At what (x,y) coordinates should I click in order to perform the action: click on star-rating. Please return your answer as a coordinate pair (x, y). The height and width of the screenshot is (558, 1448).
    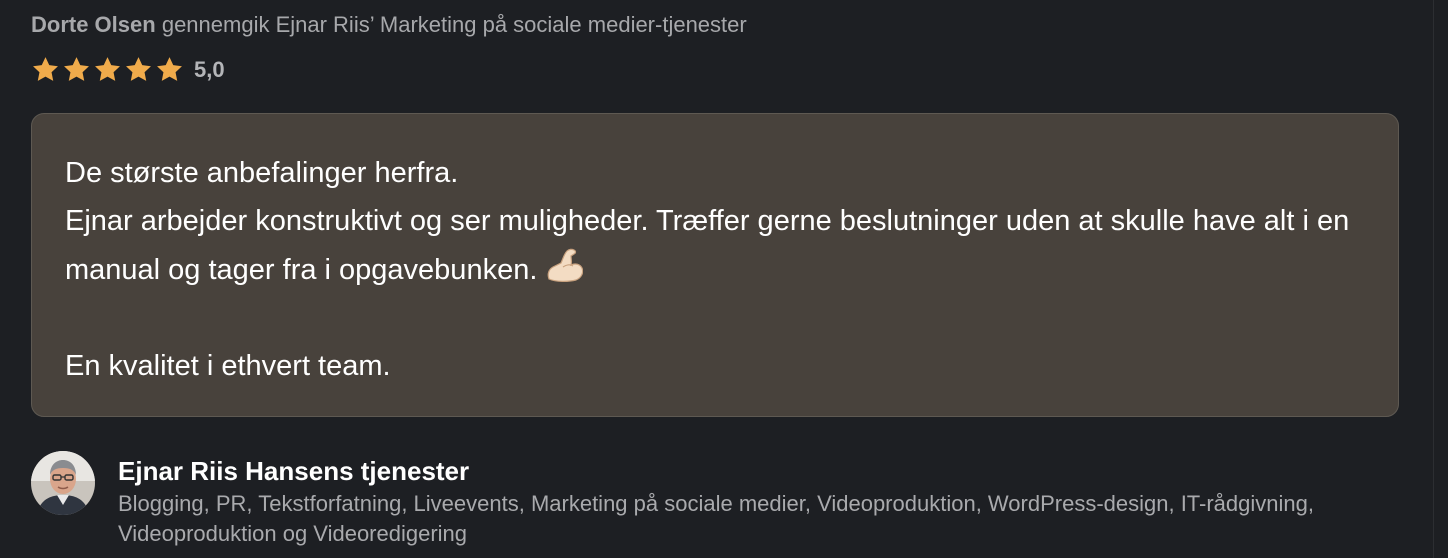
    Looking at the image, I should click on (107, 69).